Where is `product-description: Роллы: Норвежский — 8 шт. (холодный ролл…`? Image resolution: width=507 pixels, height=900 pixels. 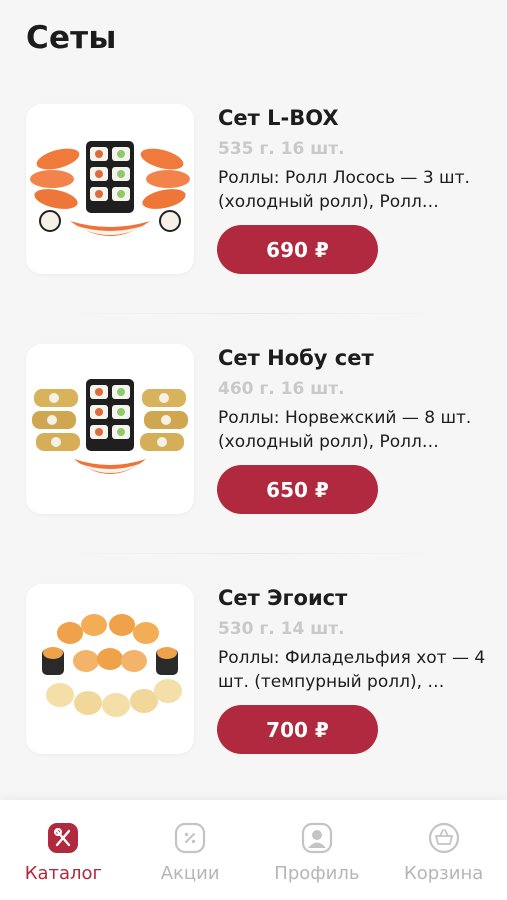 product-description: Роллы: Норвежский — 8 шт. (холодный ролл… is located at coordinates (345, 430).